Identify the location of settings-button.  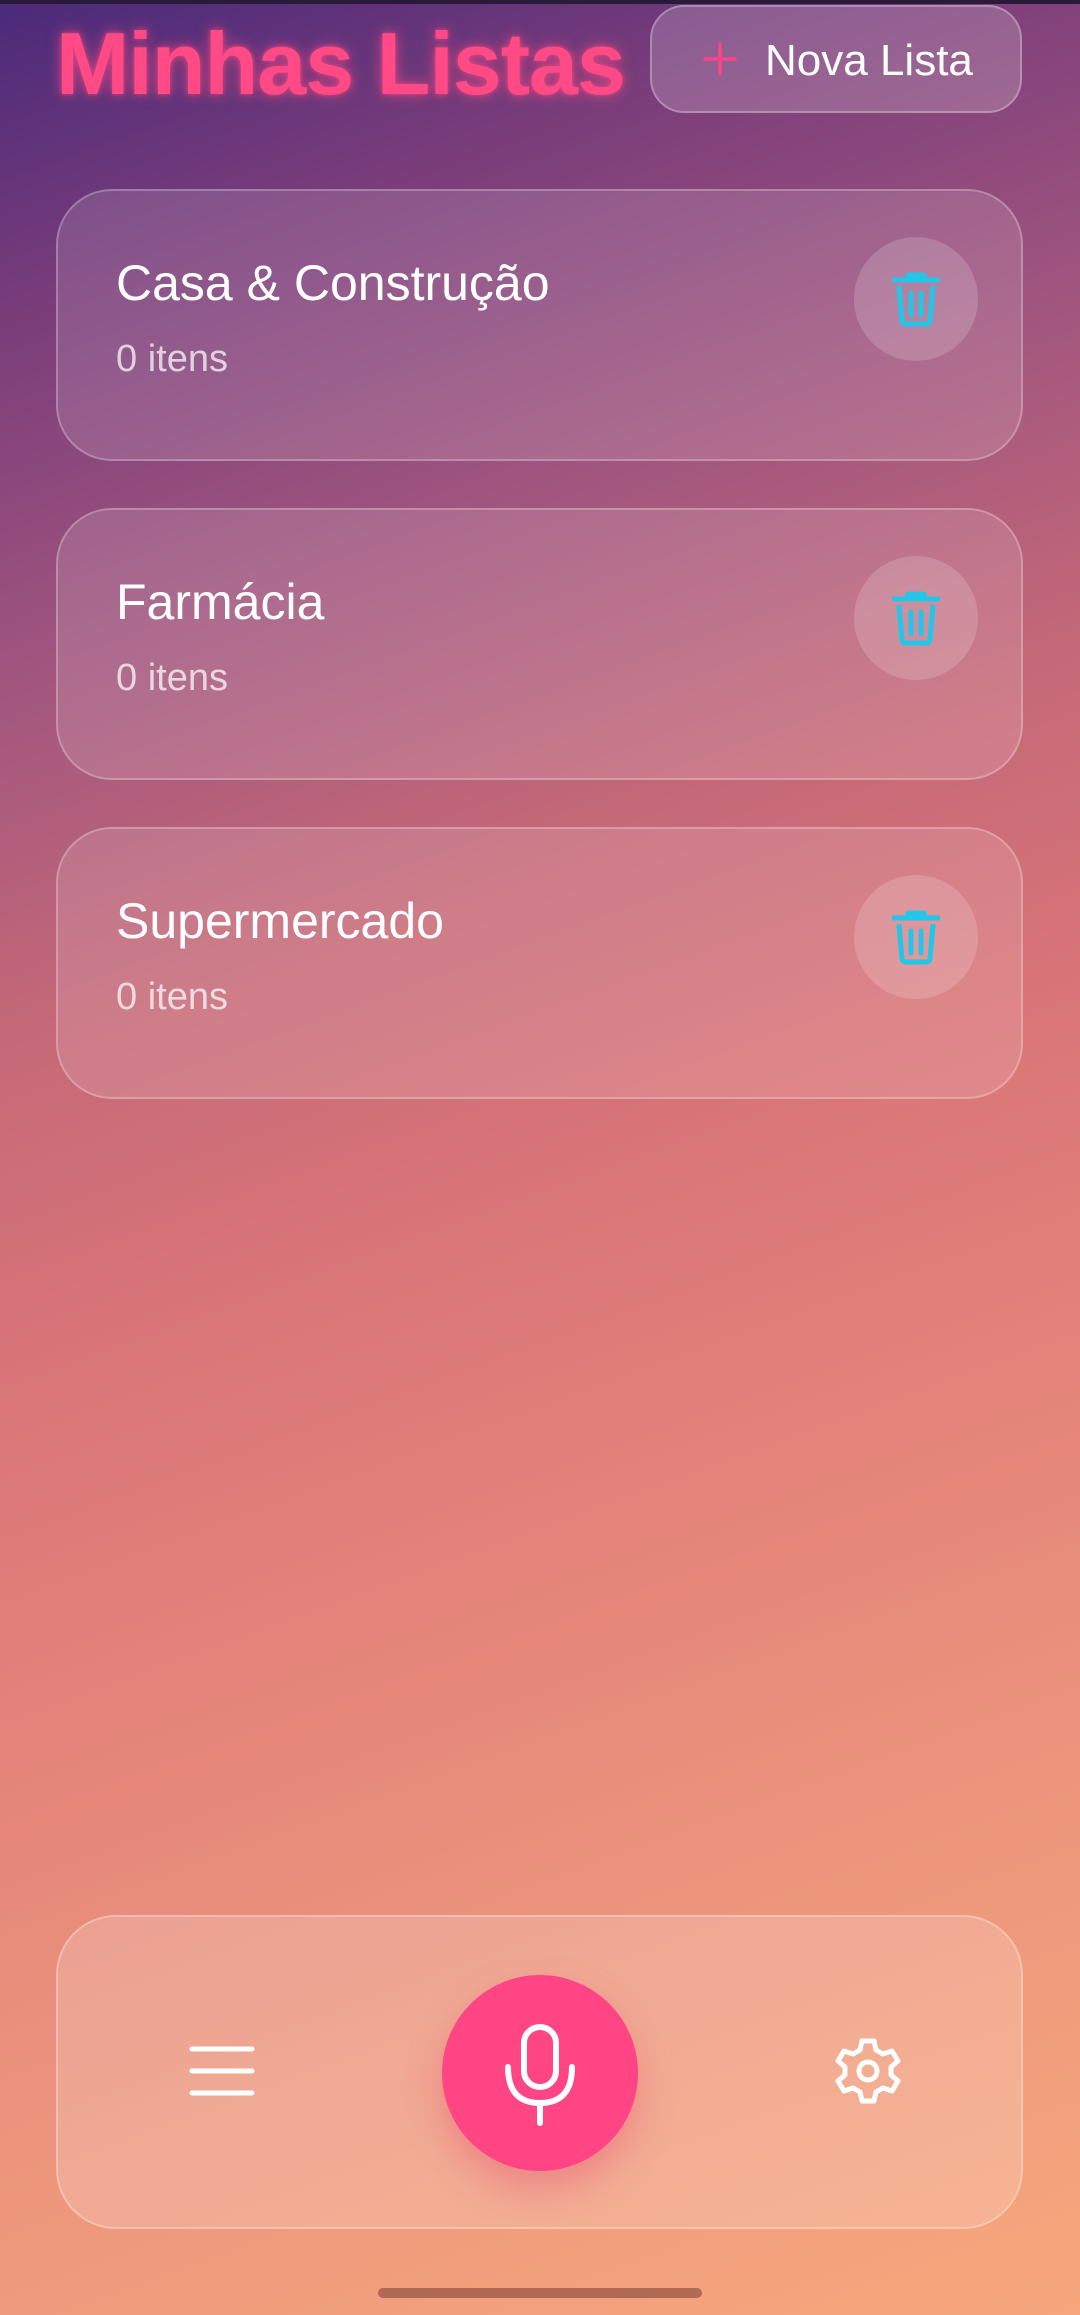
(868, 2071).